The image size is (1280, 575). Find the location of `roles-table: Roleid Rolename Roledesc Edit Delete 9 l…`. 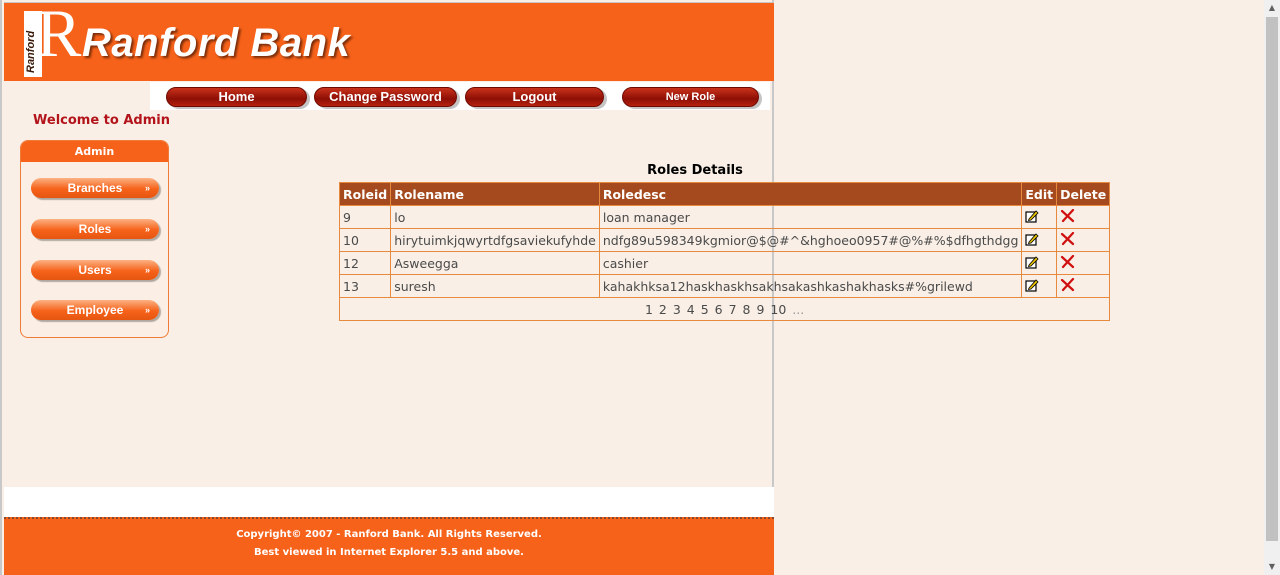

roles-table: Roleid Rolename Roledesc Edit Delete 9 l… is located at coordinates (724, 251).